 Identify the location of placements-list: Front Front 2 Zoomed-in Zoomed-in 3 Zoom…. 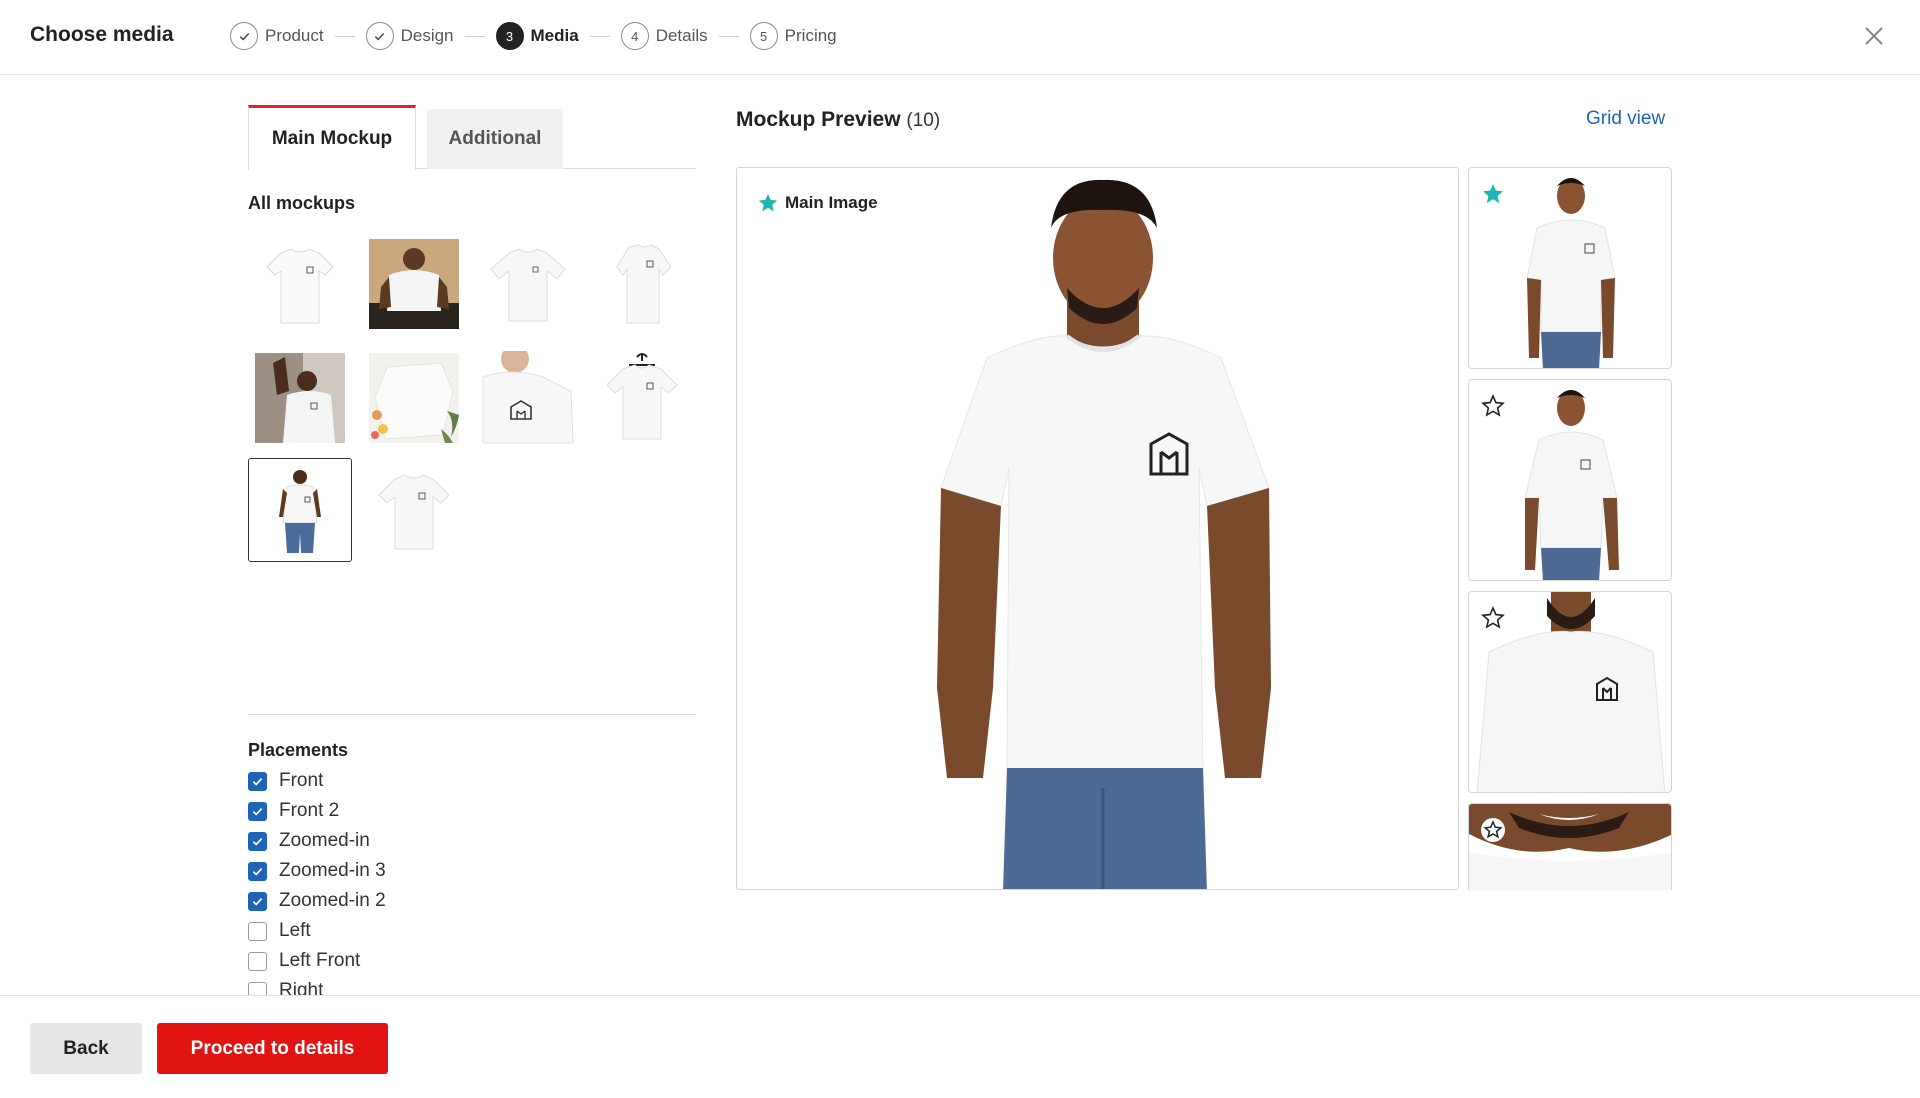
(472, 867).